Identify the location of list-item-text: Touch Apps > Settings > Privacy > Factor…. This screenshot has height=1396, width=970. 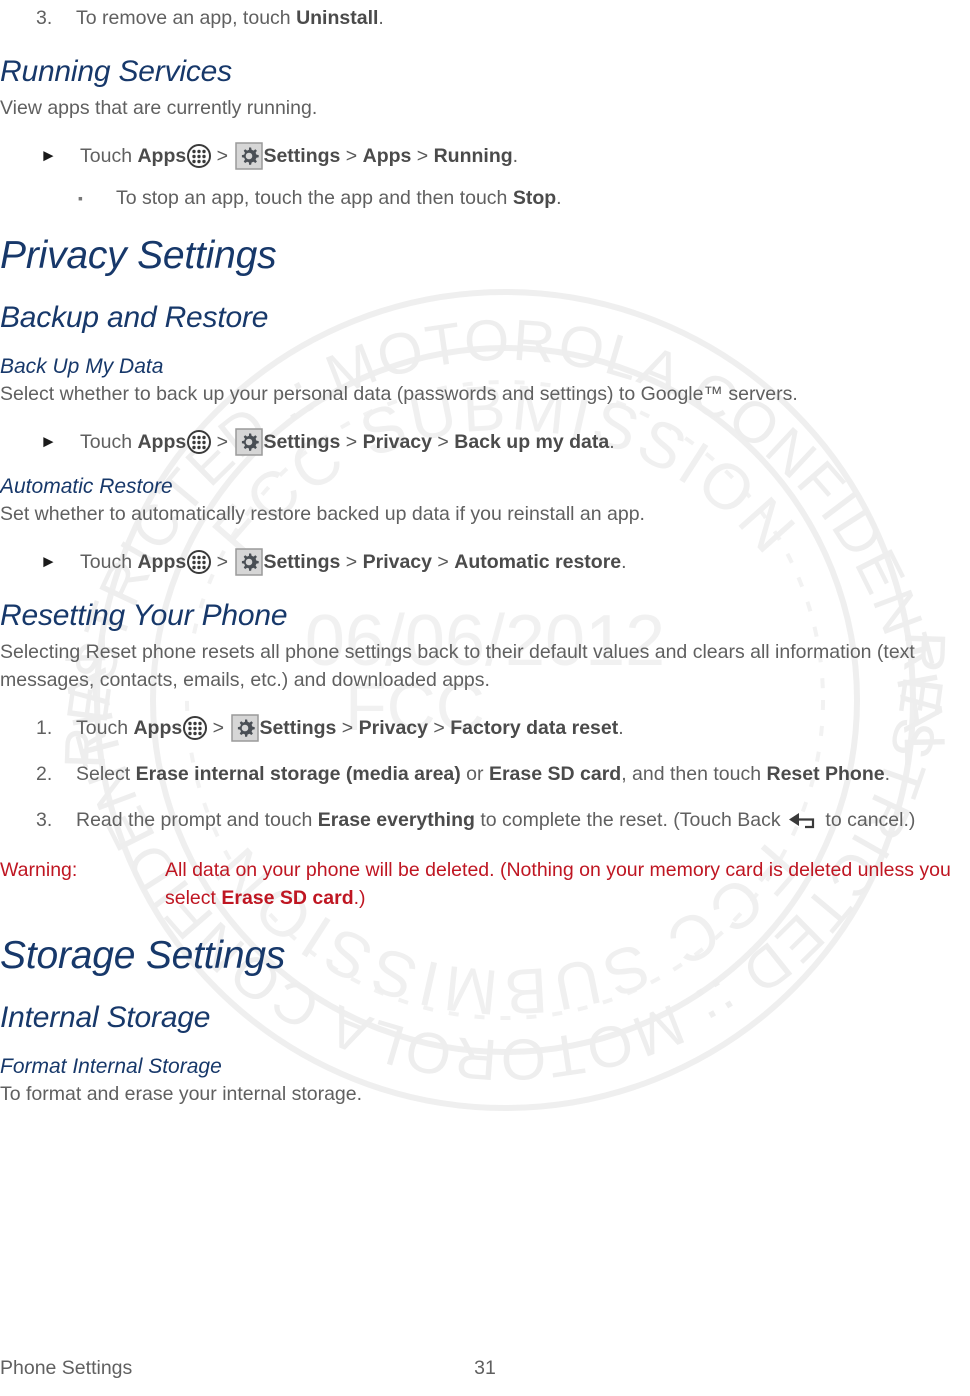
(522, 728).